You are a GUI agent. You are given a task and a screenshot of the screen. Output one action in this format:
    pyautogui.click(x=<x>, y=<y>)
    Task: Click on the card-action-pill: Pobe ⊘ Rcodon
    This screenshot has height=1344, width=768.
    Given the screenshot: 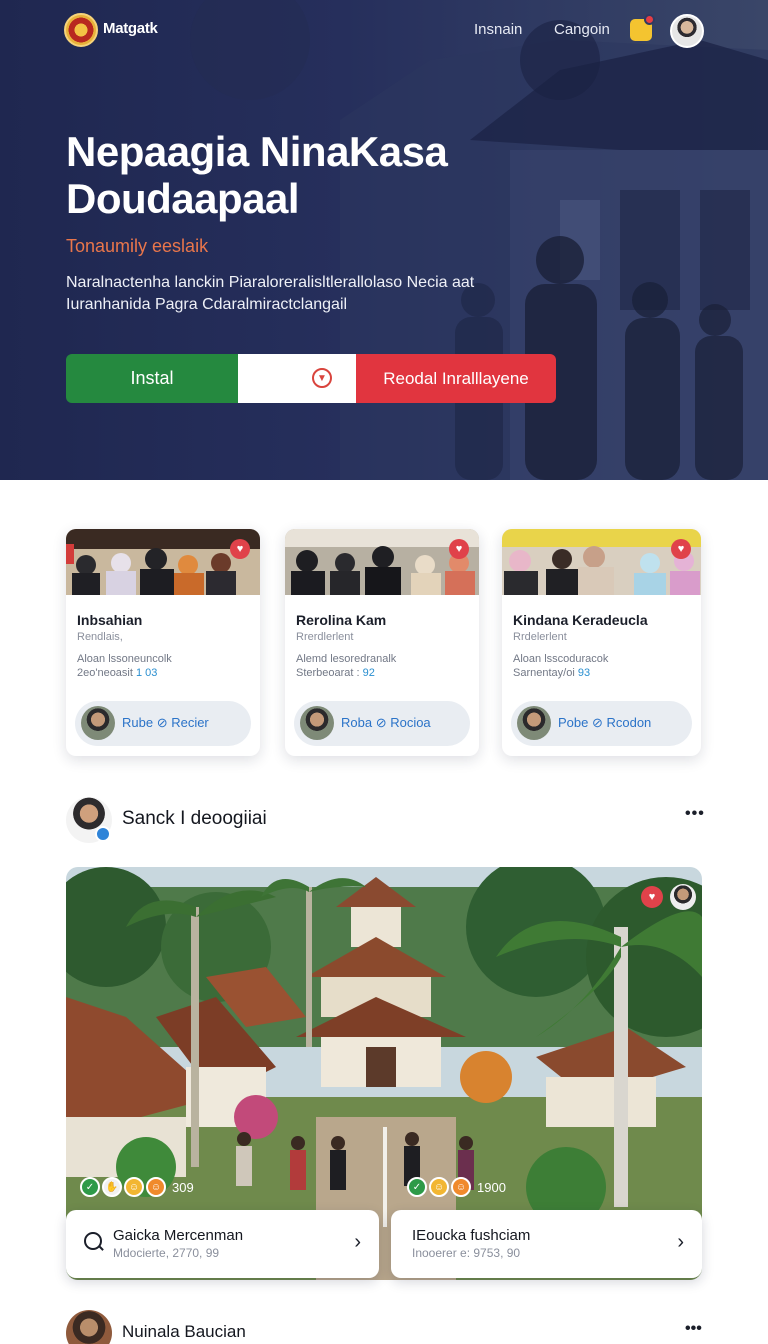 What is the action you would take?
    pyautogui.click(x=601, y=723)
    